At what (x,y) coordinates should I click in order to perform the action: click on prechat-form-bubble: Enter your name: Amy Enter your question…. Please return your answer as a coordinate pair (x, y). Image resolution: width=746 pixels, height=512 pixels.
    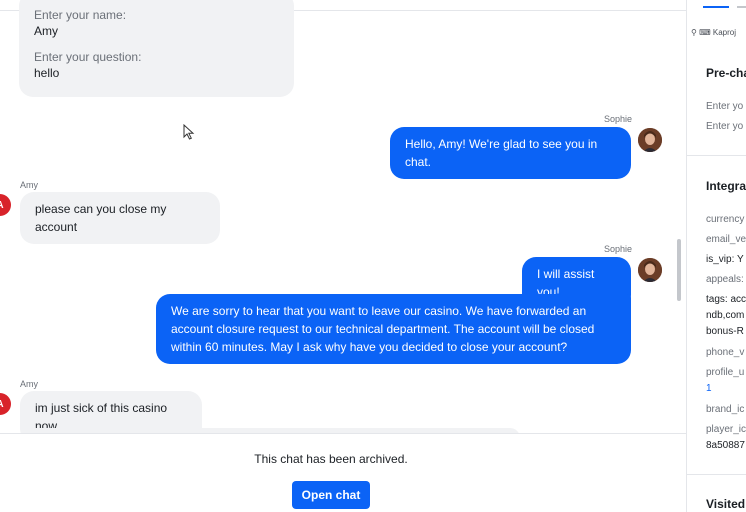
    Looking at the image, I should click on (156, 48).